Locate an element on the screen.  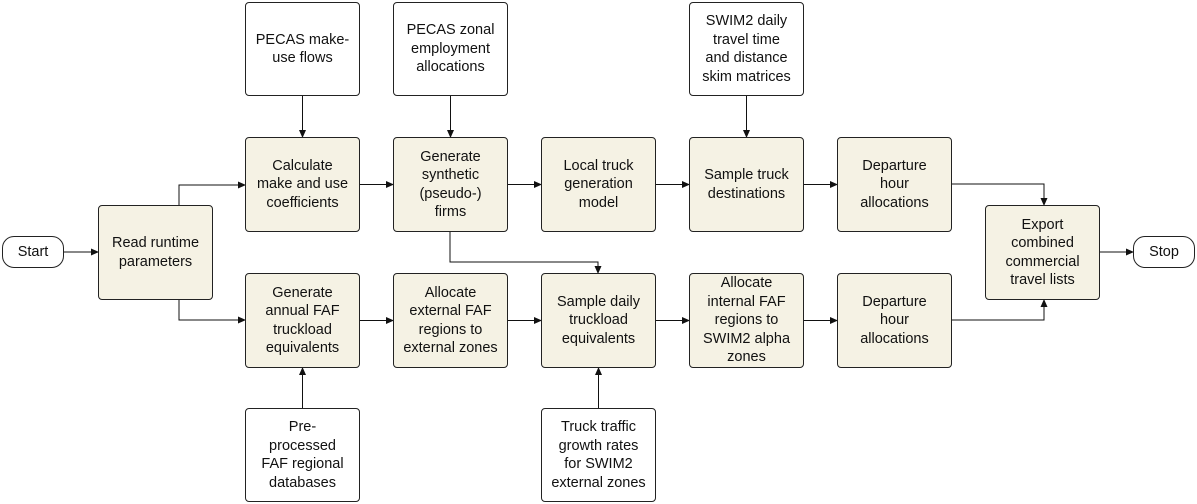
node-label-line: make and use is located at coordinates (302, 184).